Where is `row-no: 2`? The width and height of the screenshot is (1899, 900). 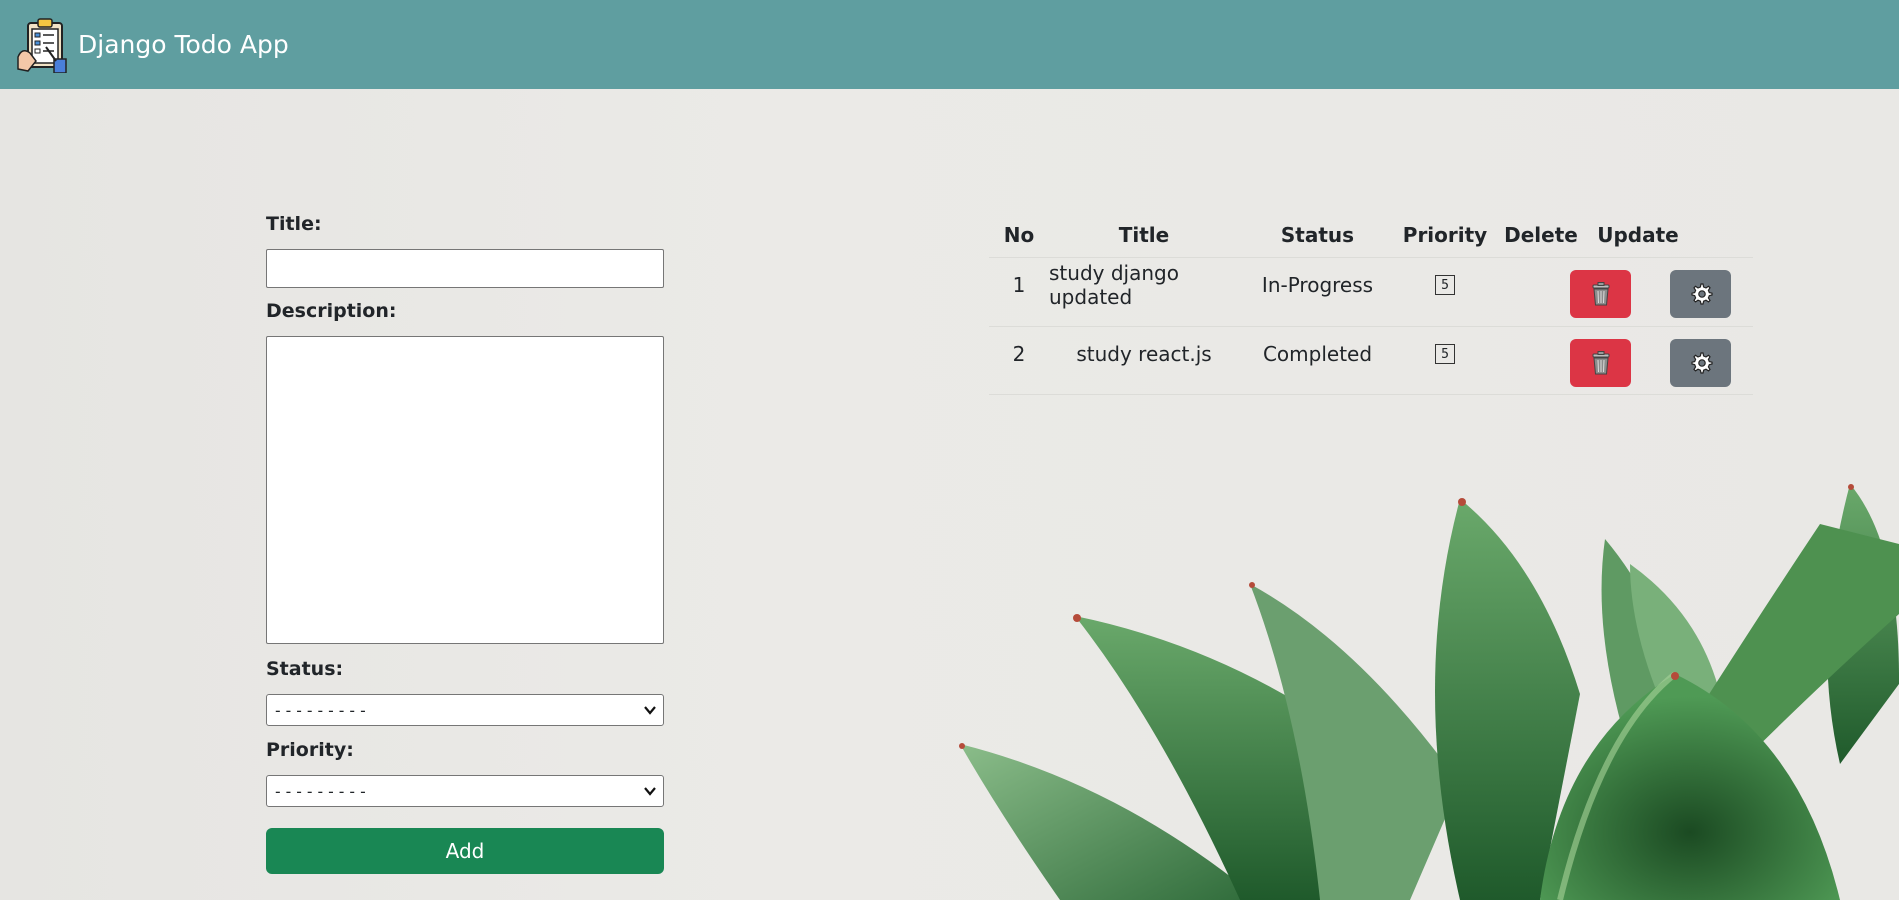
row-no: 2 is located at coordinates (1019, 354).